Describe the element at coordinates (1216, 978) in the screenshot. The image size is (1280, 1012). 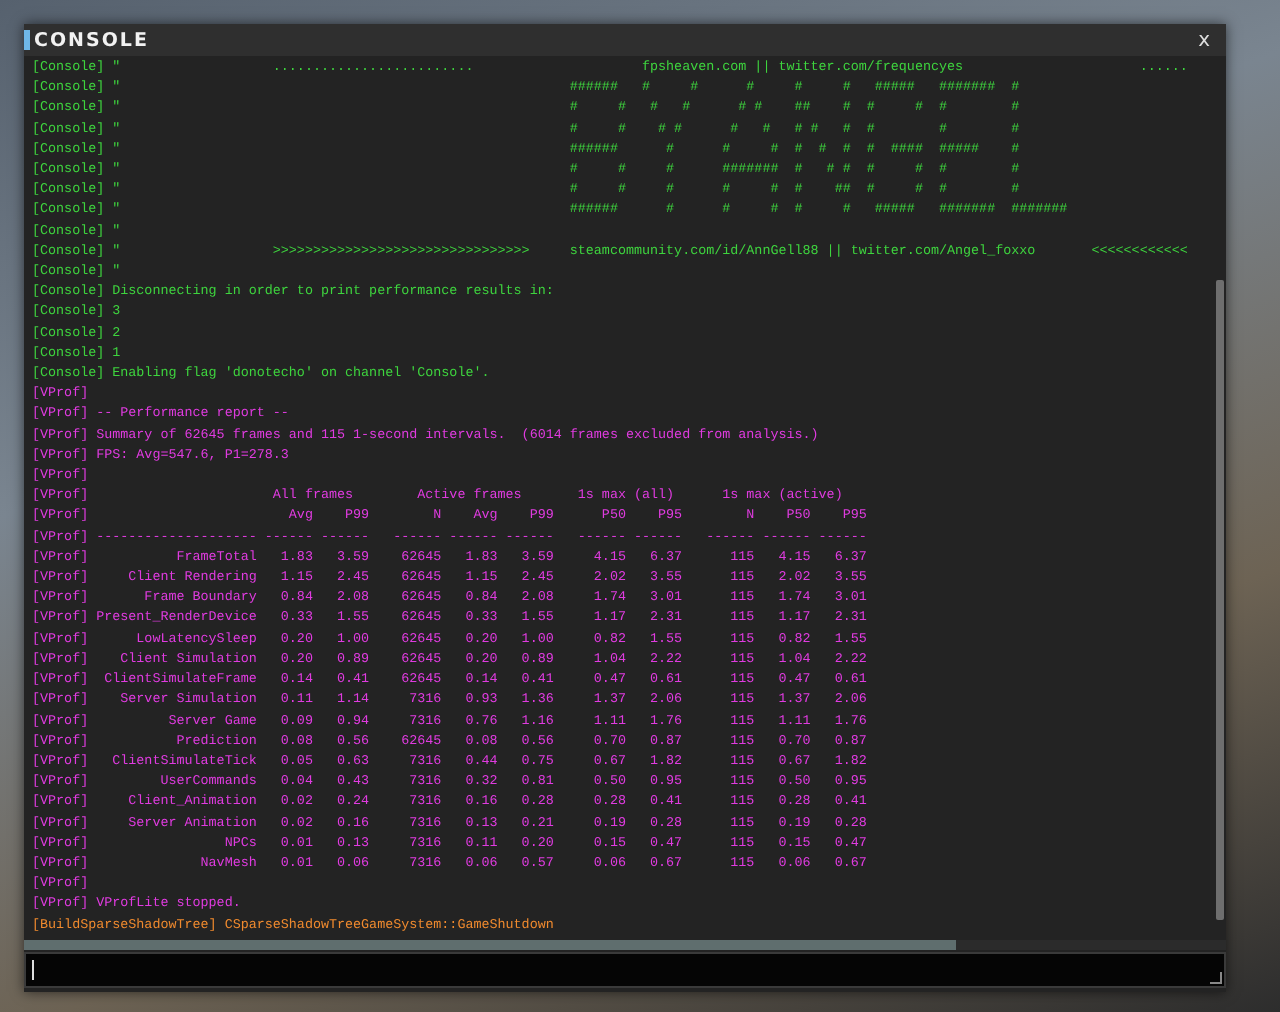
I see `resize-grip-icon` at that location.